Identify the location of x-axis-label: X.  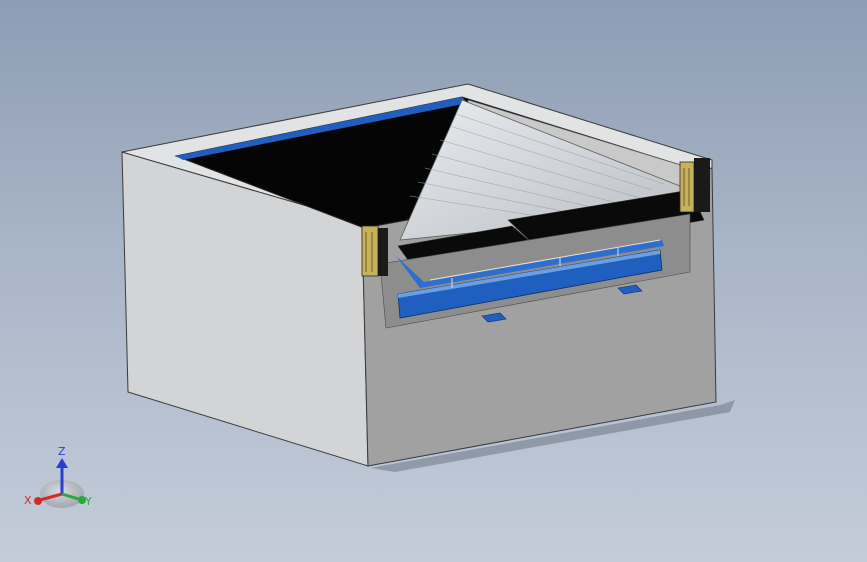
(28, 500).